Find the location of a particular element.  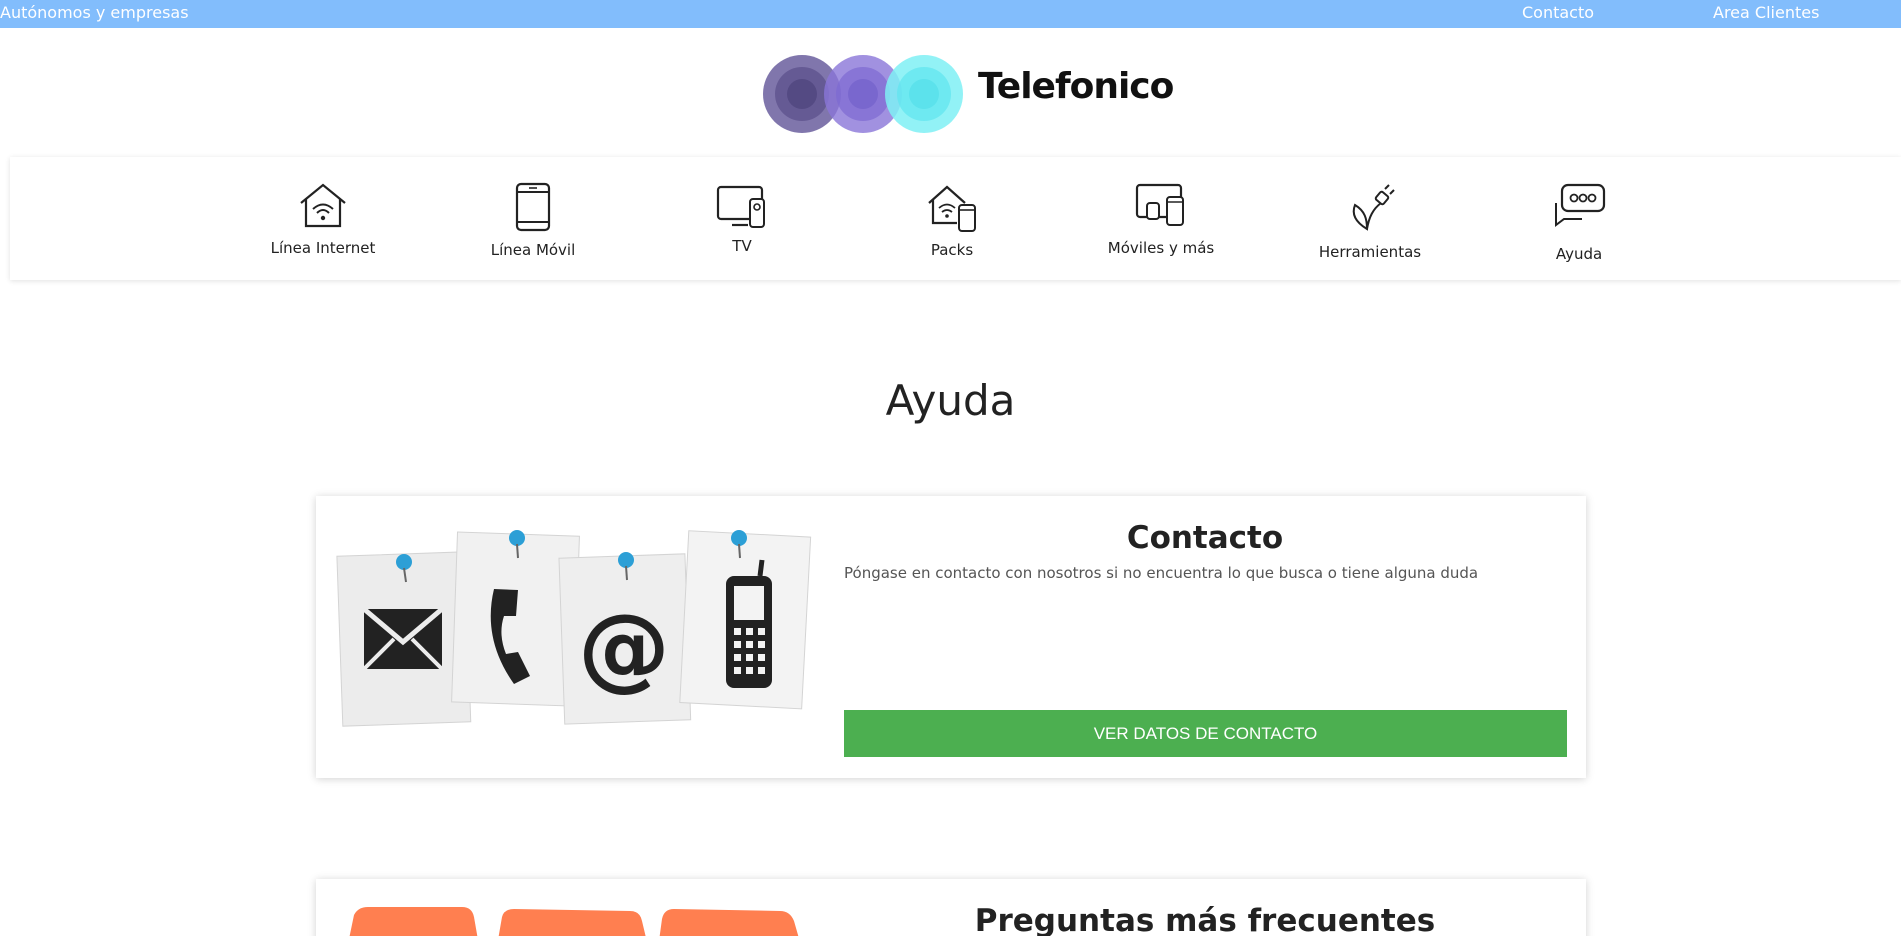

nav-label: Línea Móvil is located at coordinates (533, 250).